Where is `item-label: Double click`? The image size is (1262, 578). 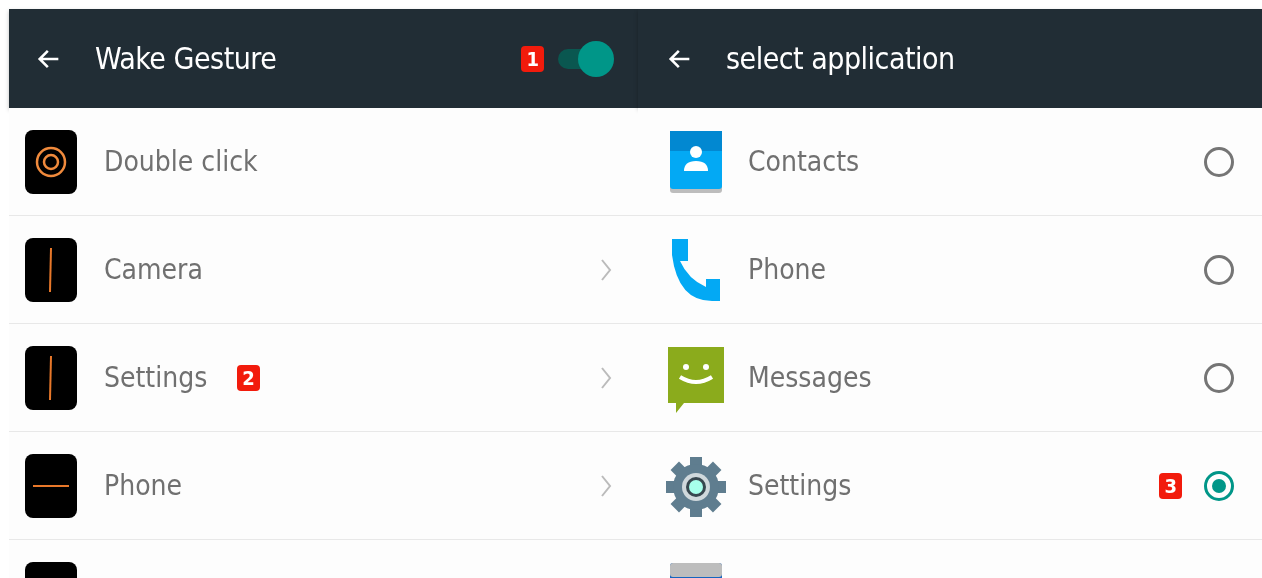
item-label: Double click is located at coordinates (181, 161).